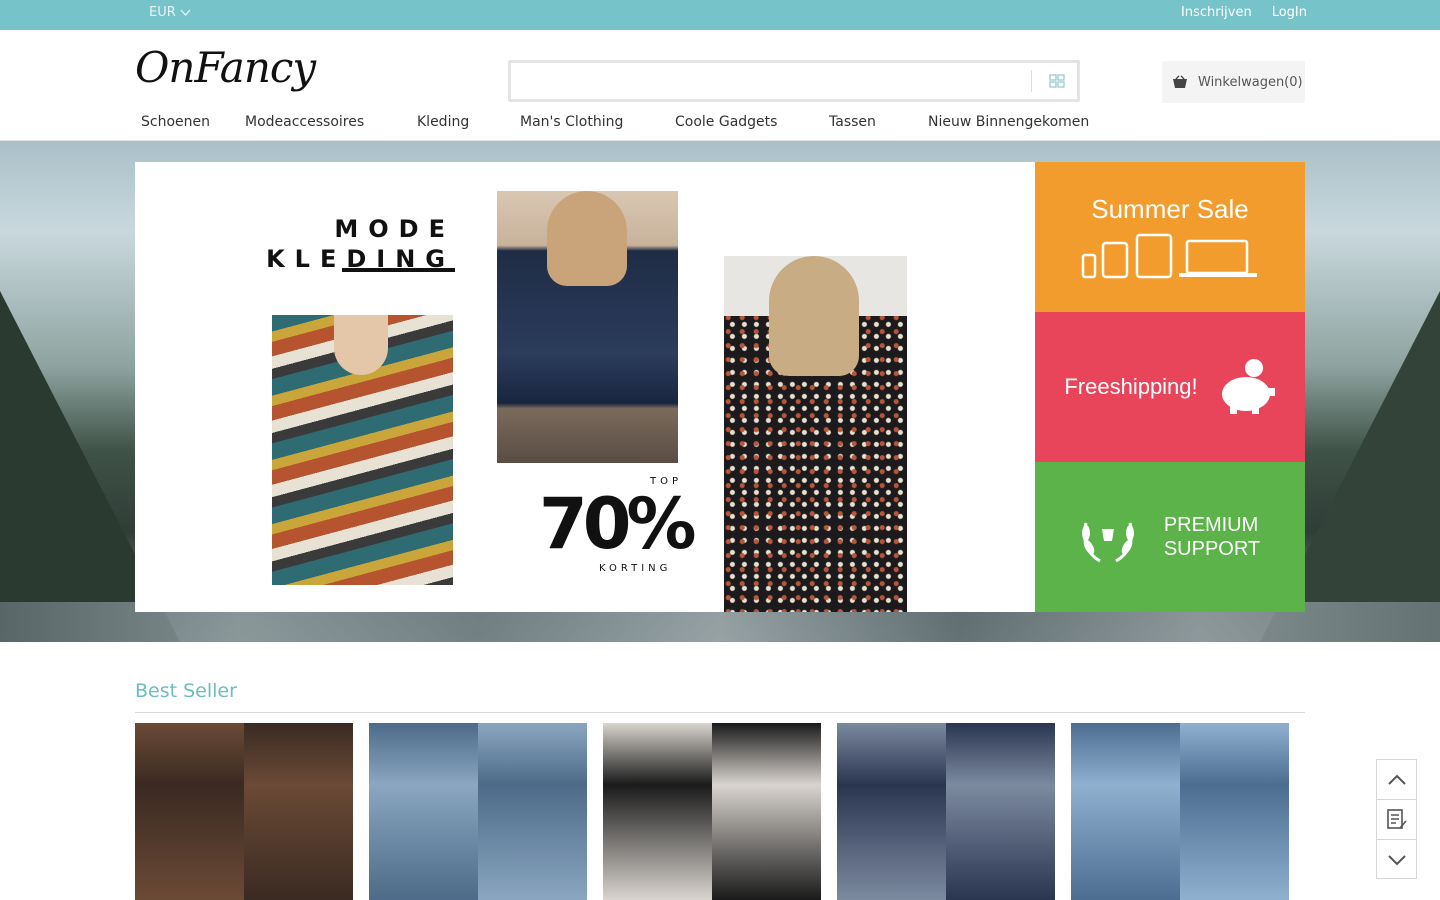 The width and height of the screenshot is (1440, 900). I want to click on support-title-line2: SUPPORT, so click(1212, 549).